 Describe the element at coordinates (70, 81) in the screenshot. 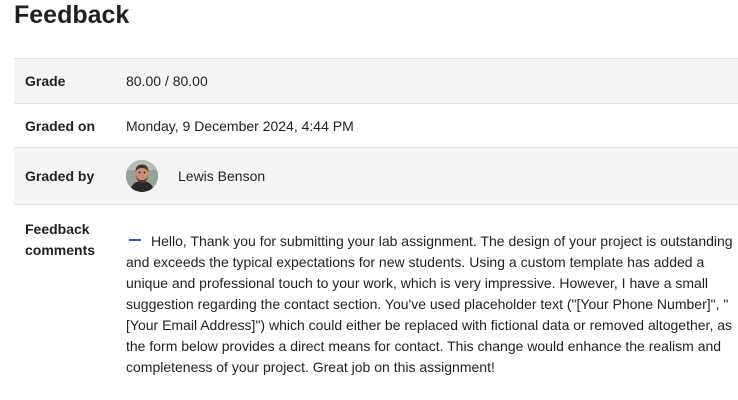

I see `grade-label: Grade` at that location.